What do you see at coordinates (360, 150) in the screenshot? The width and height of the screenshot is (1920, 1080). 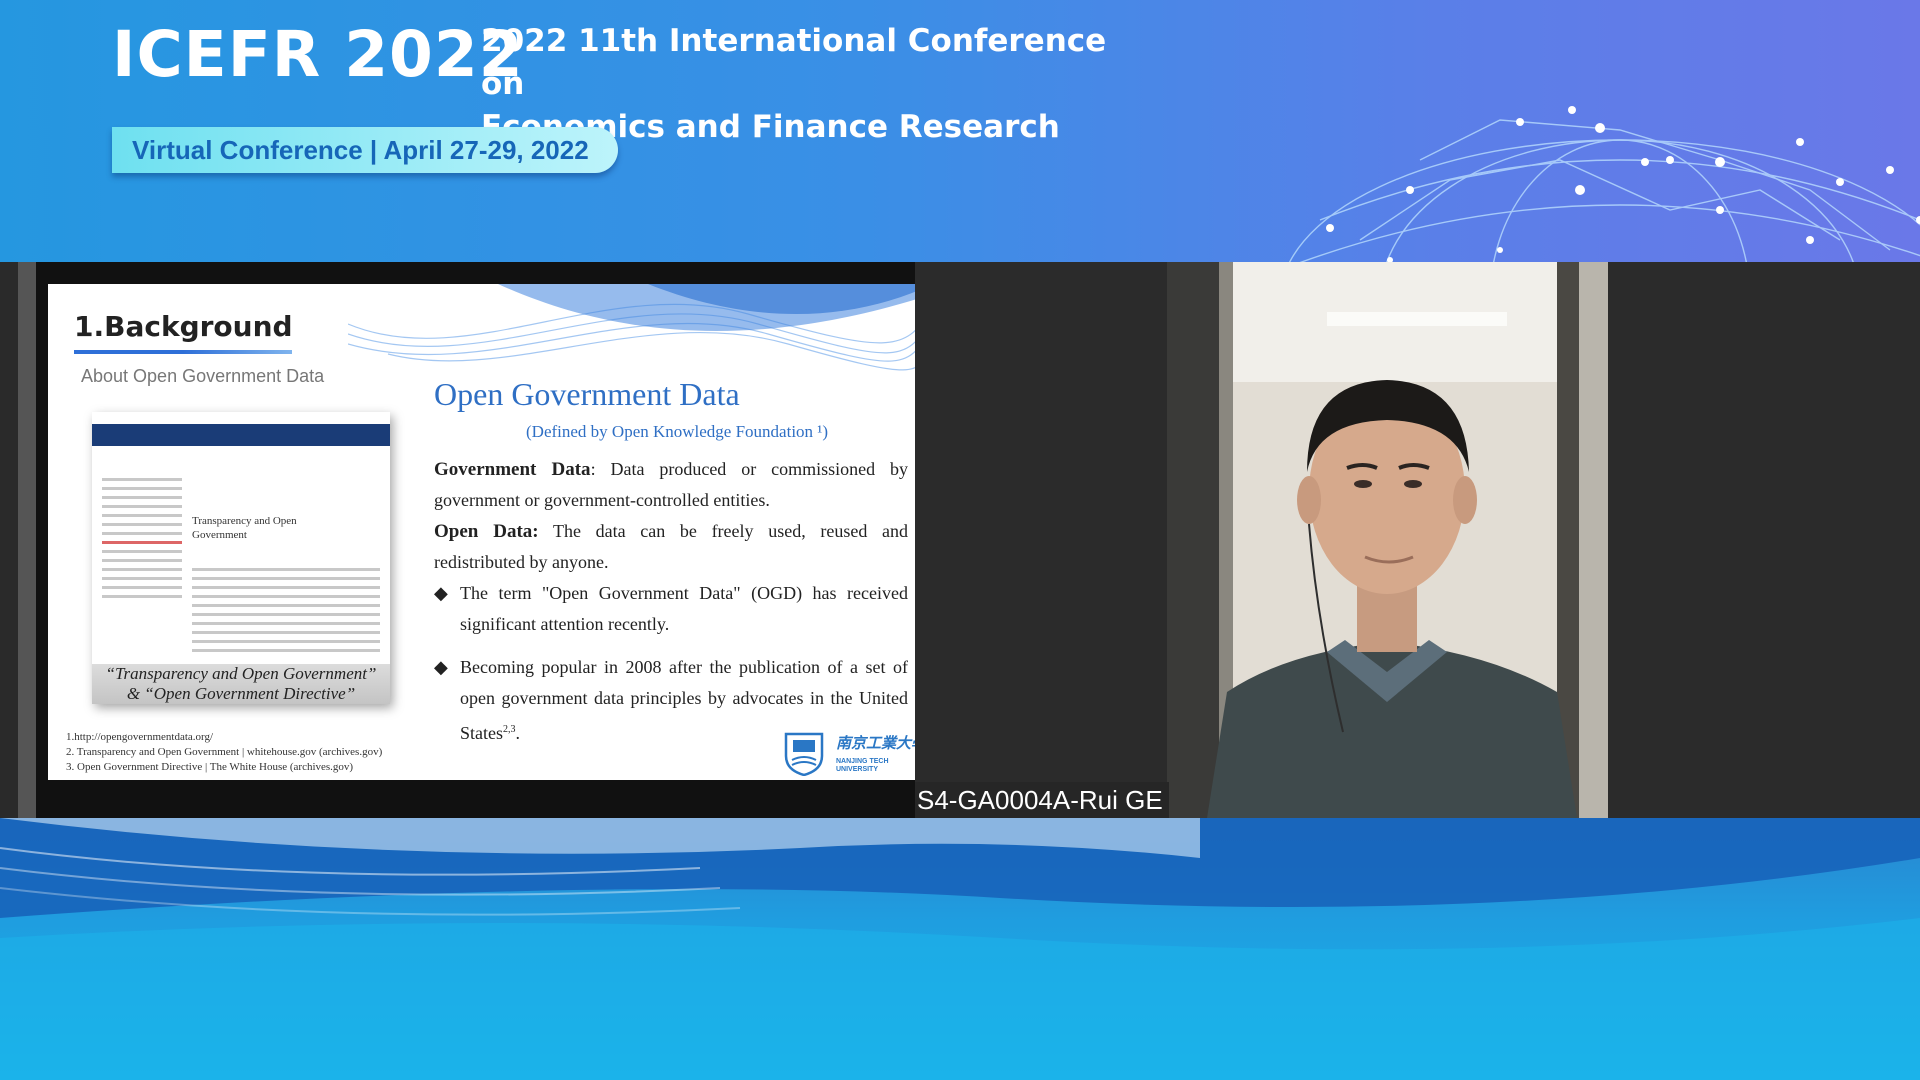 I see `conference-date-text: Virtual Conference | April 27-29, 2022` at bounding box center [360, 150].